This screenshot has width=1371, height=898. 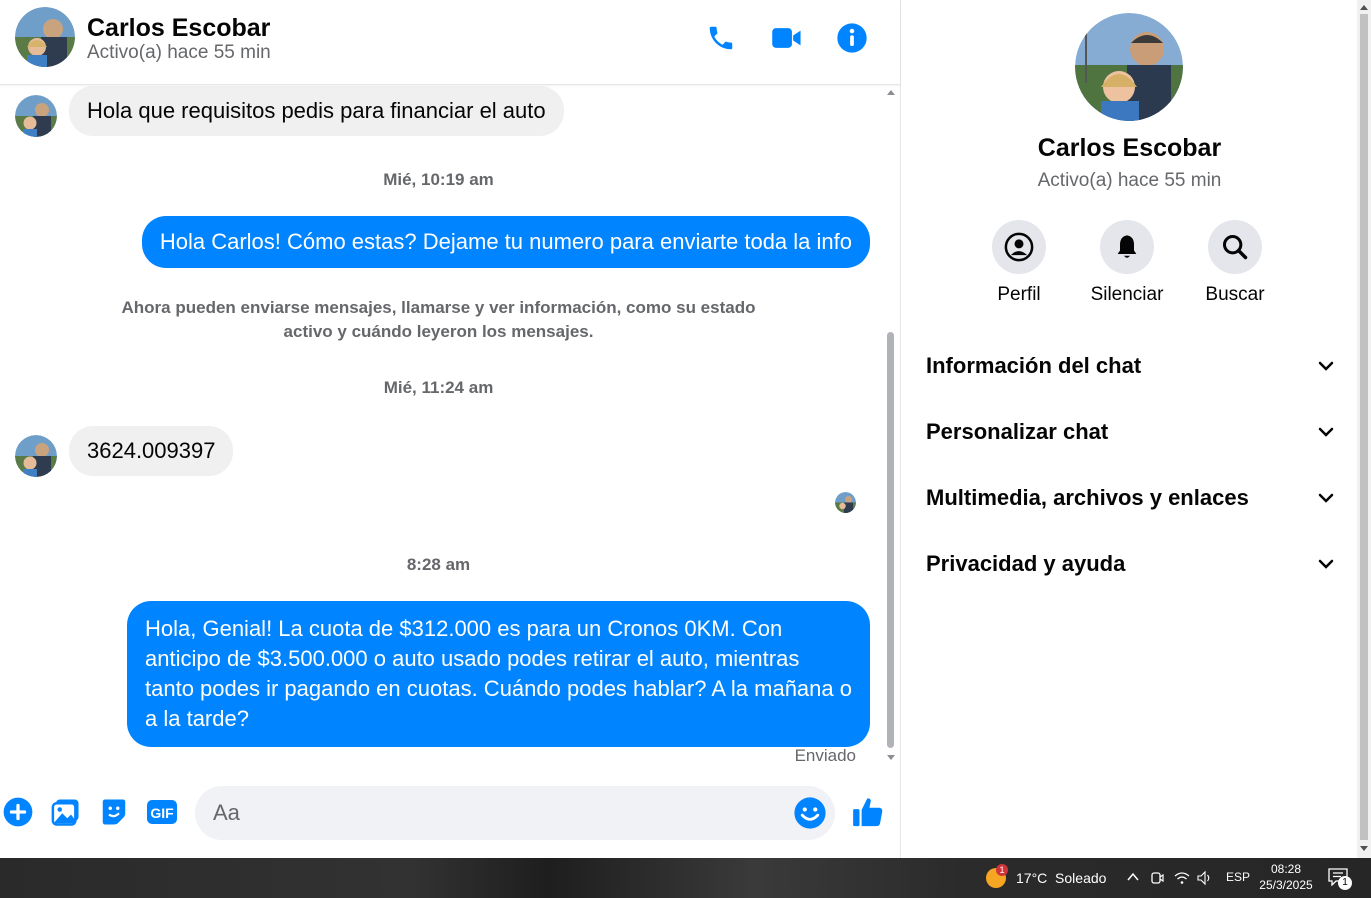 I want to click on page-scrollbar, so click(x=1364, y=429).